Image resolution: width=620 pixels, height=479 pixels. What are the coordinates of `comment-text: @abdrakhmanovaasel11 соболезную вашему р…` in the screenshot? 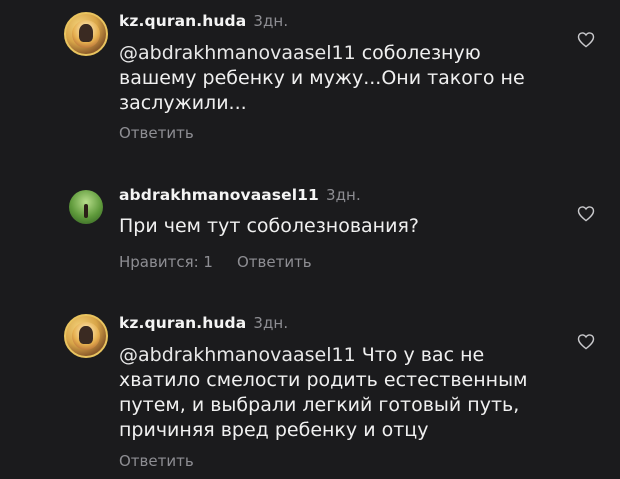 It's located at (334, 78).